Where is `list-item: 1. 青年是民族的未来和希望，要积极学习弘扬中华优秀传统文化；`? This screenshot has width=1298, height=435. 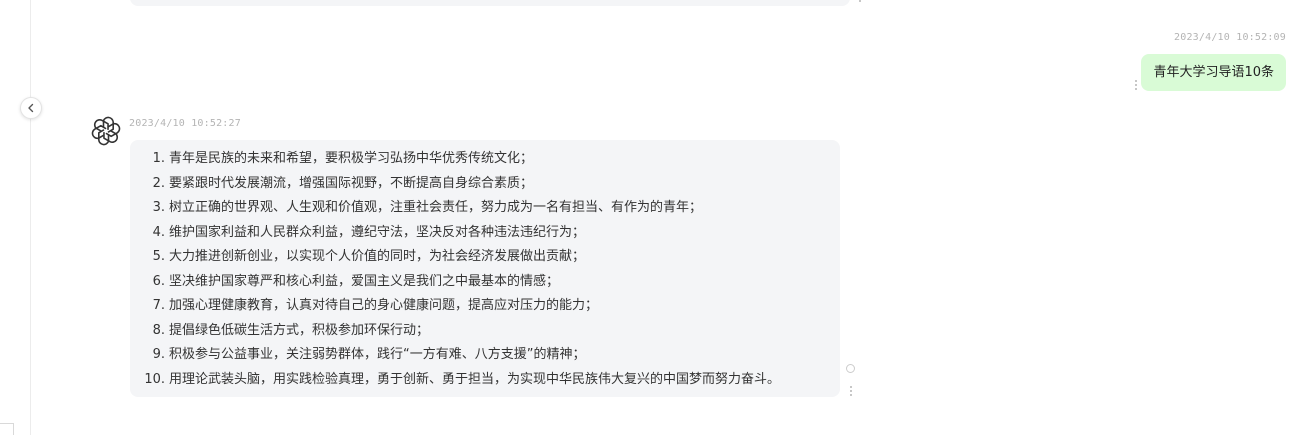 list-item: 1. 青年是民族的未来和希望，要积极学习弘扬中华优秀传统文化； is located at coordinates (485, 159).